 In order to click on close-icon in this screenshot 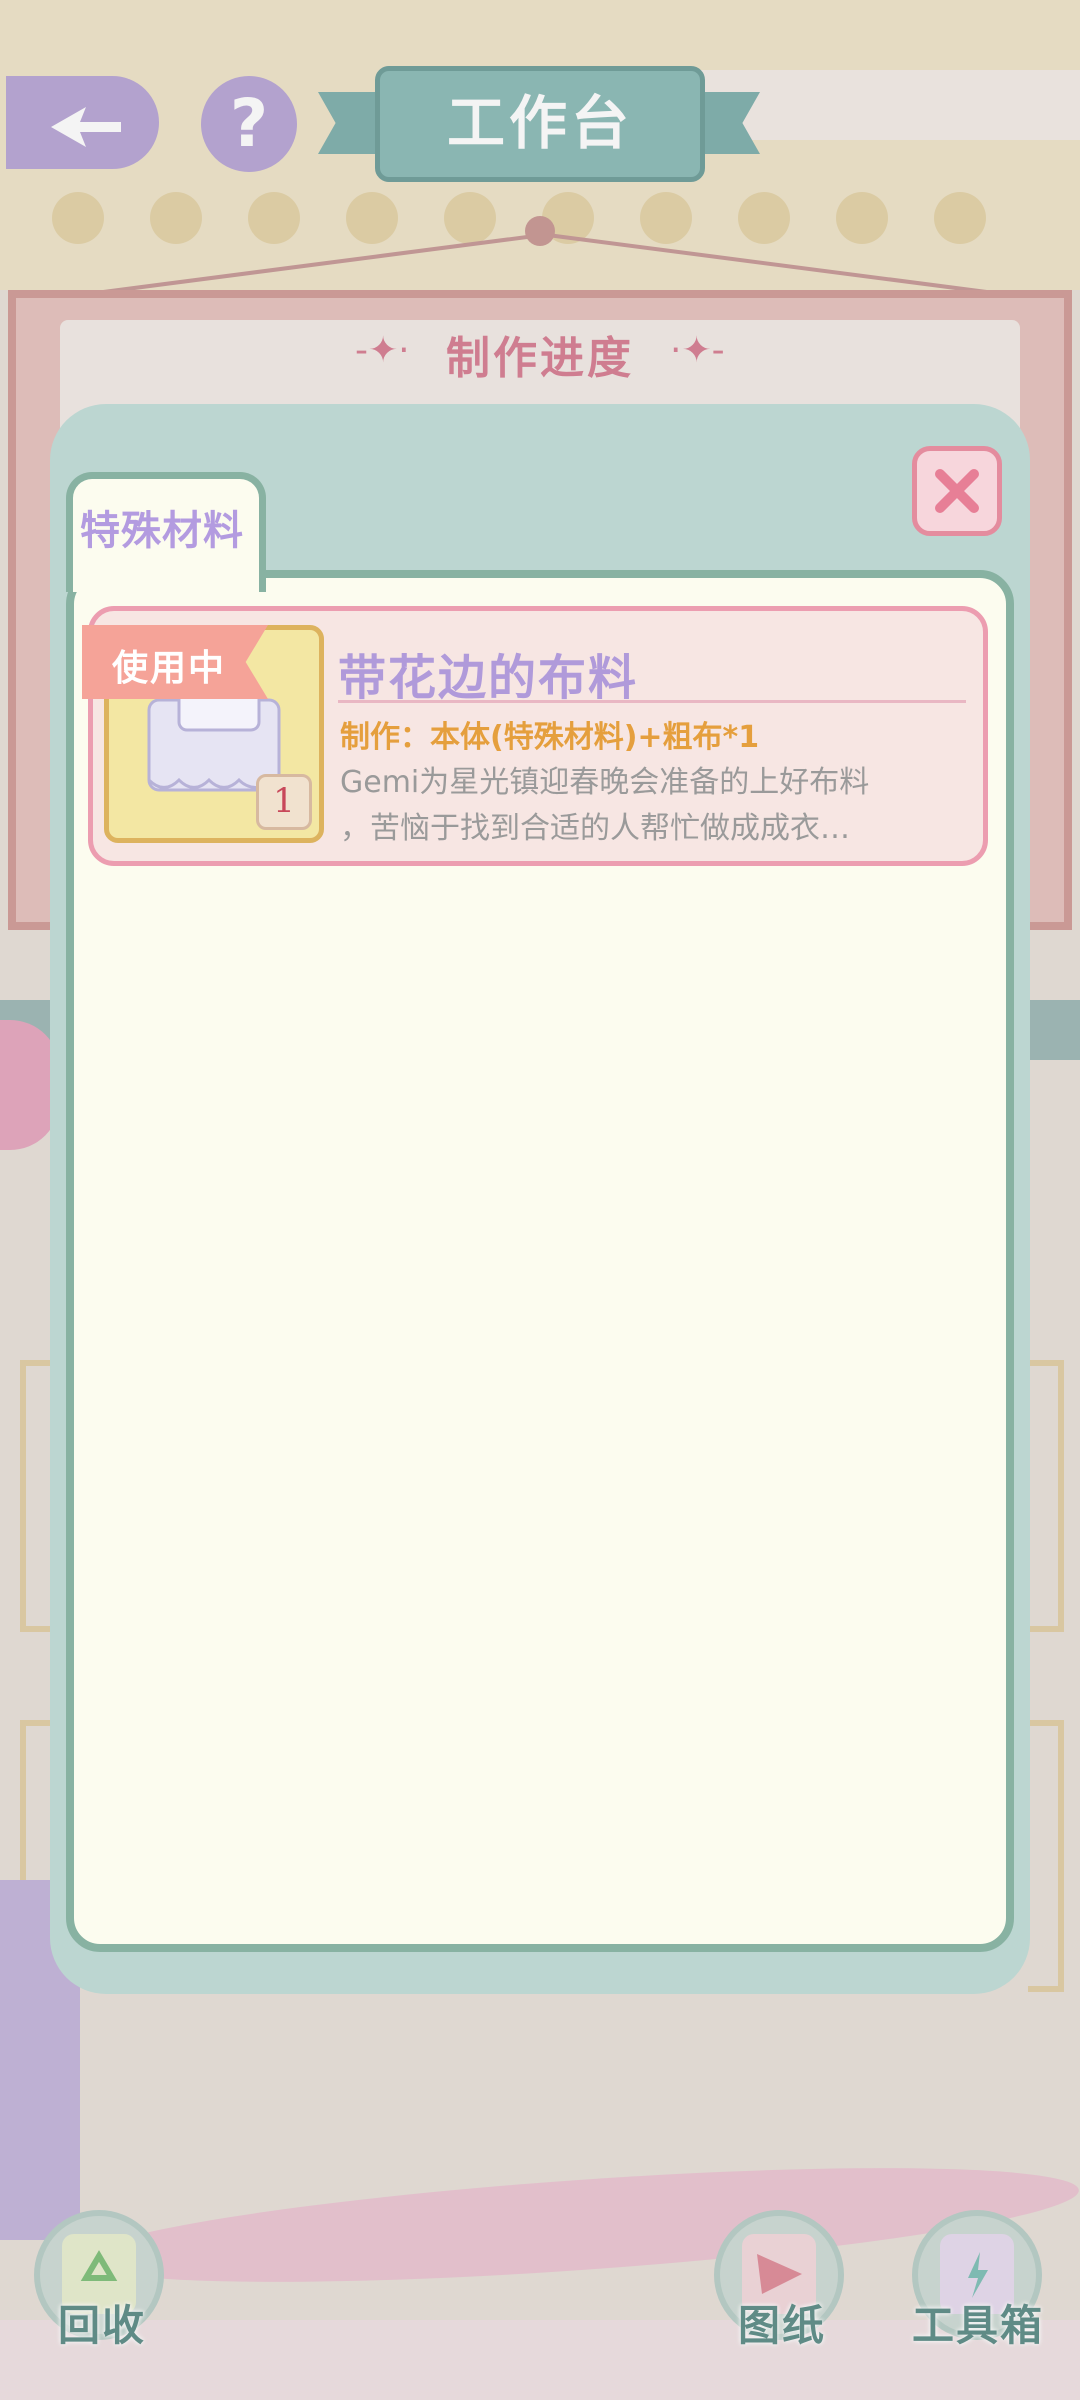, I will do `click(957, 491)`.